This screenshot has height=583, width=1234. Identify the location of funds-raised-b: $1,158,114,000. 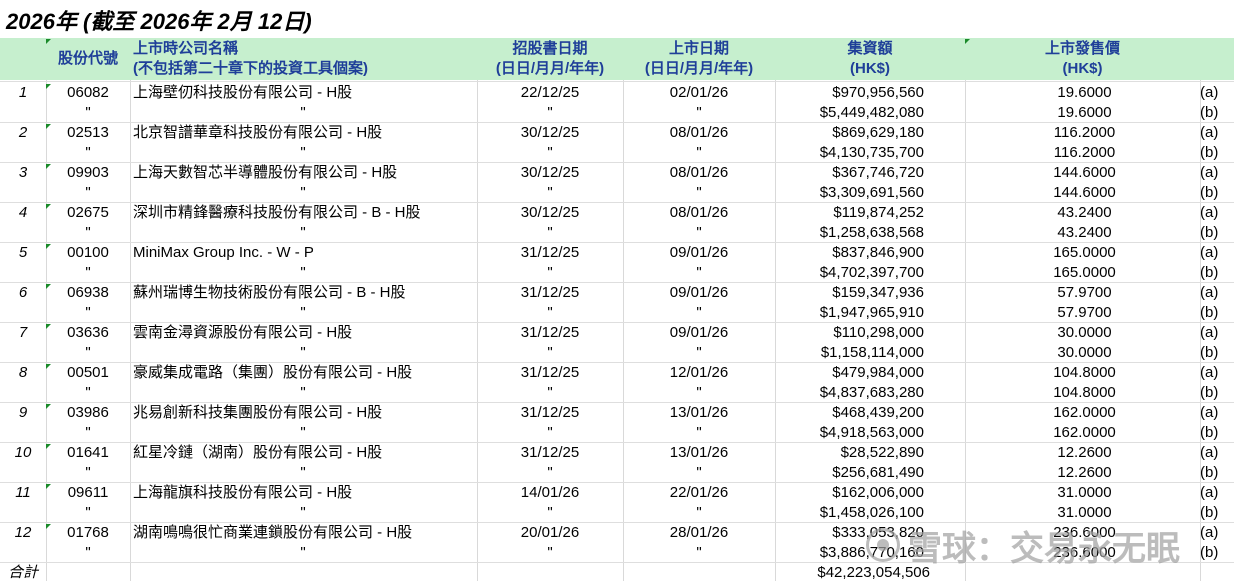
(849, 353).